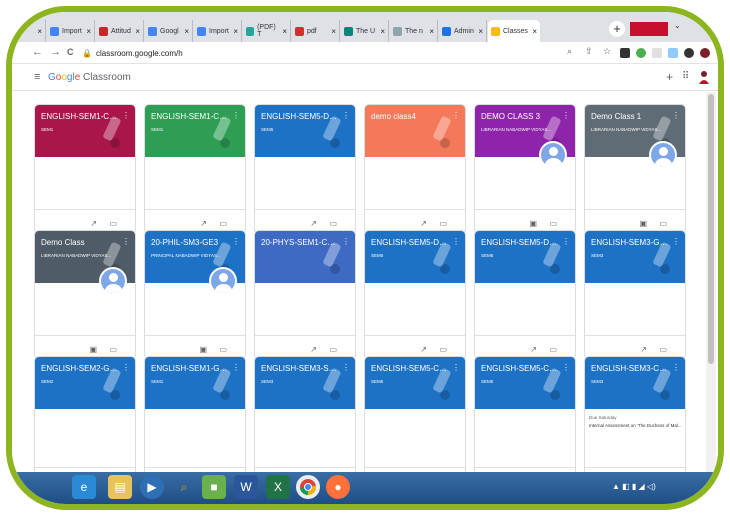  I want to click on class-title: 20-PHIL-SM3-GE3, so click(190, 242).